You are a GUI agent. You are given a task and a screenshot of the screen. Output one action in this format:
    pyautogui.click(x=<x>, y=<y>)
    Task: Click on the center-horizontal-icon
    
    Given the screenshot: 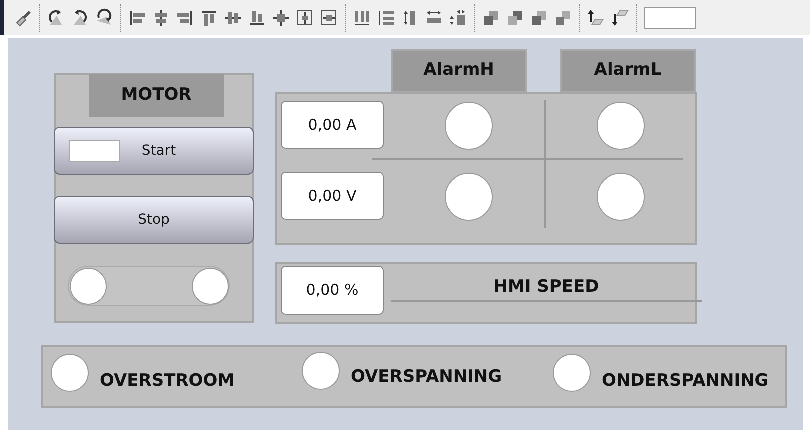 What is the action you would take?
    pyautogui.click(x=329, y=18)
    